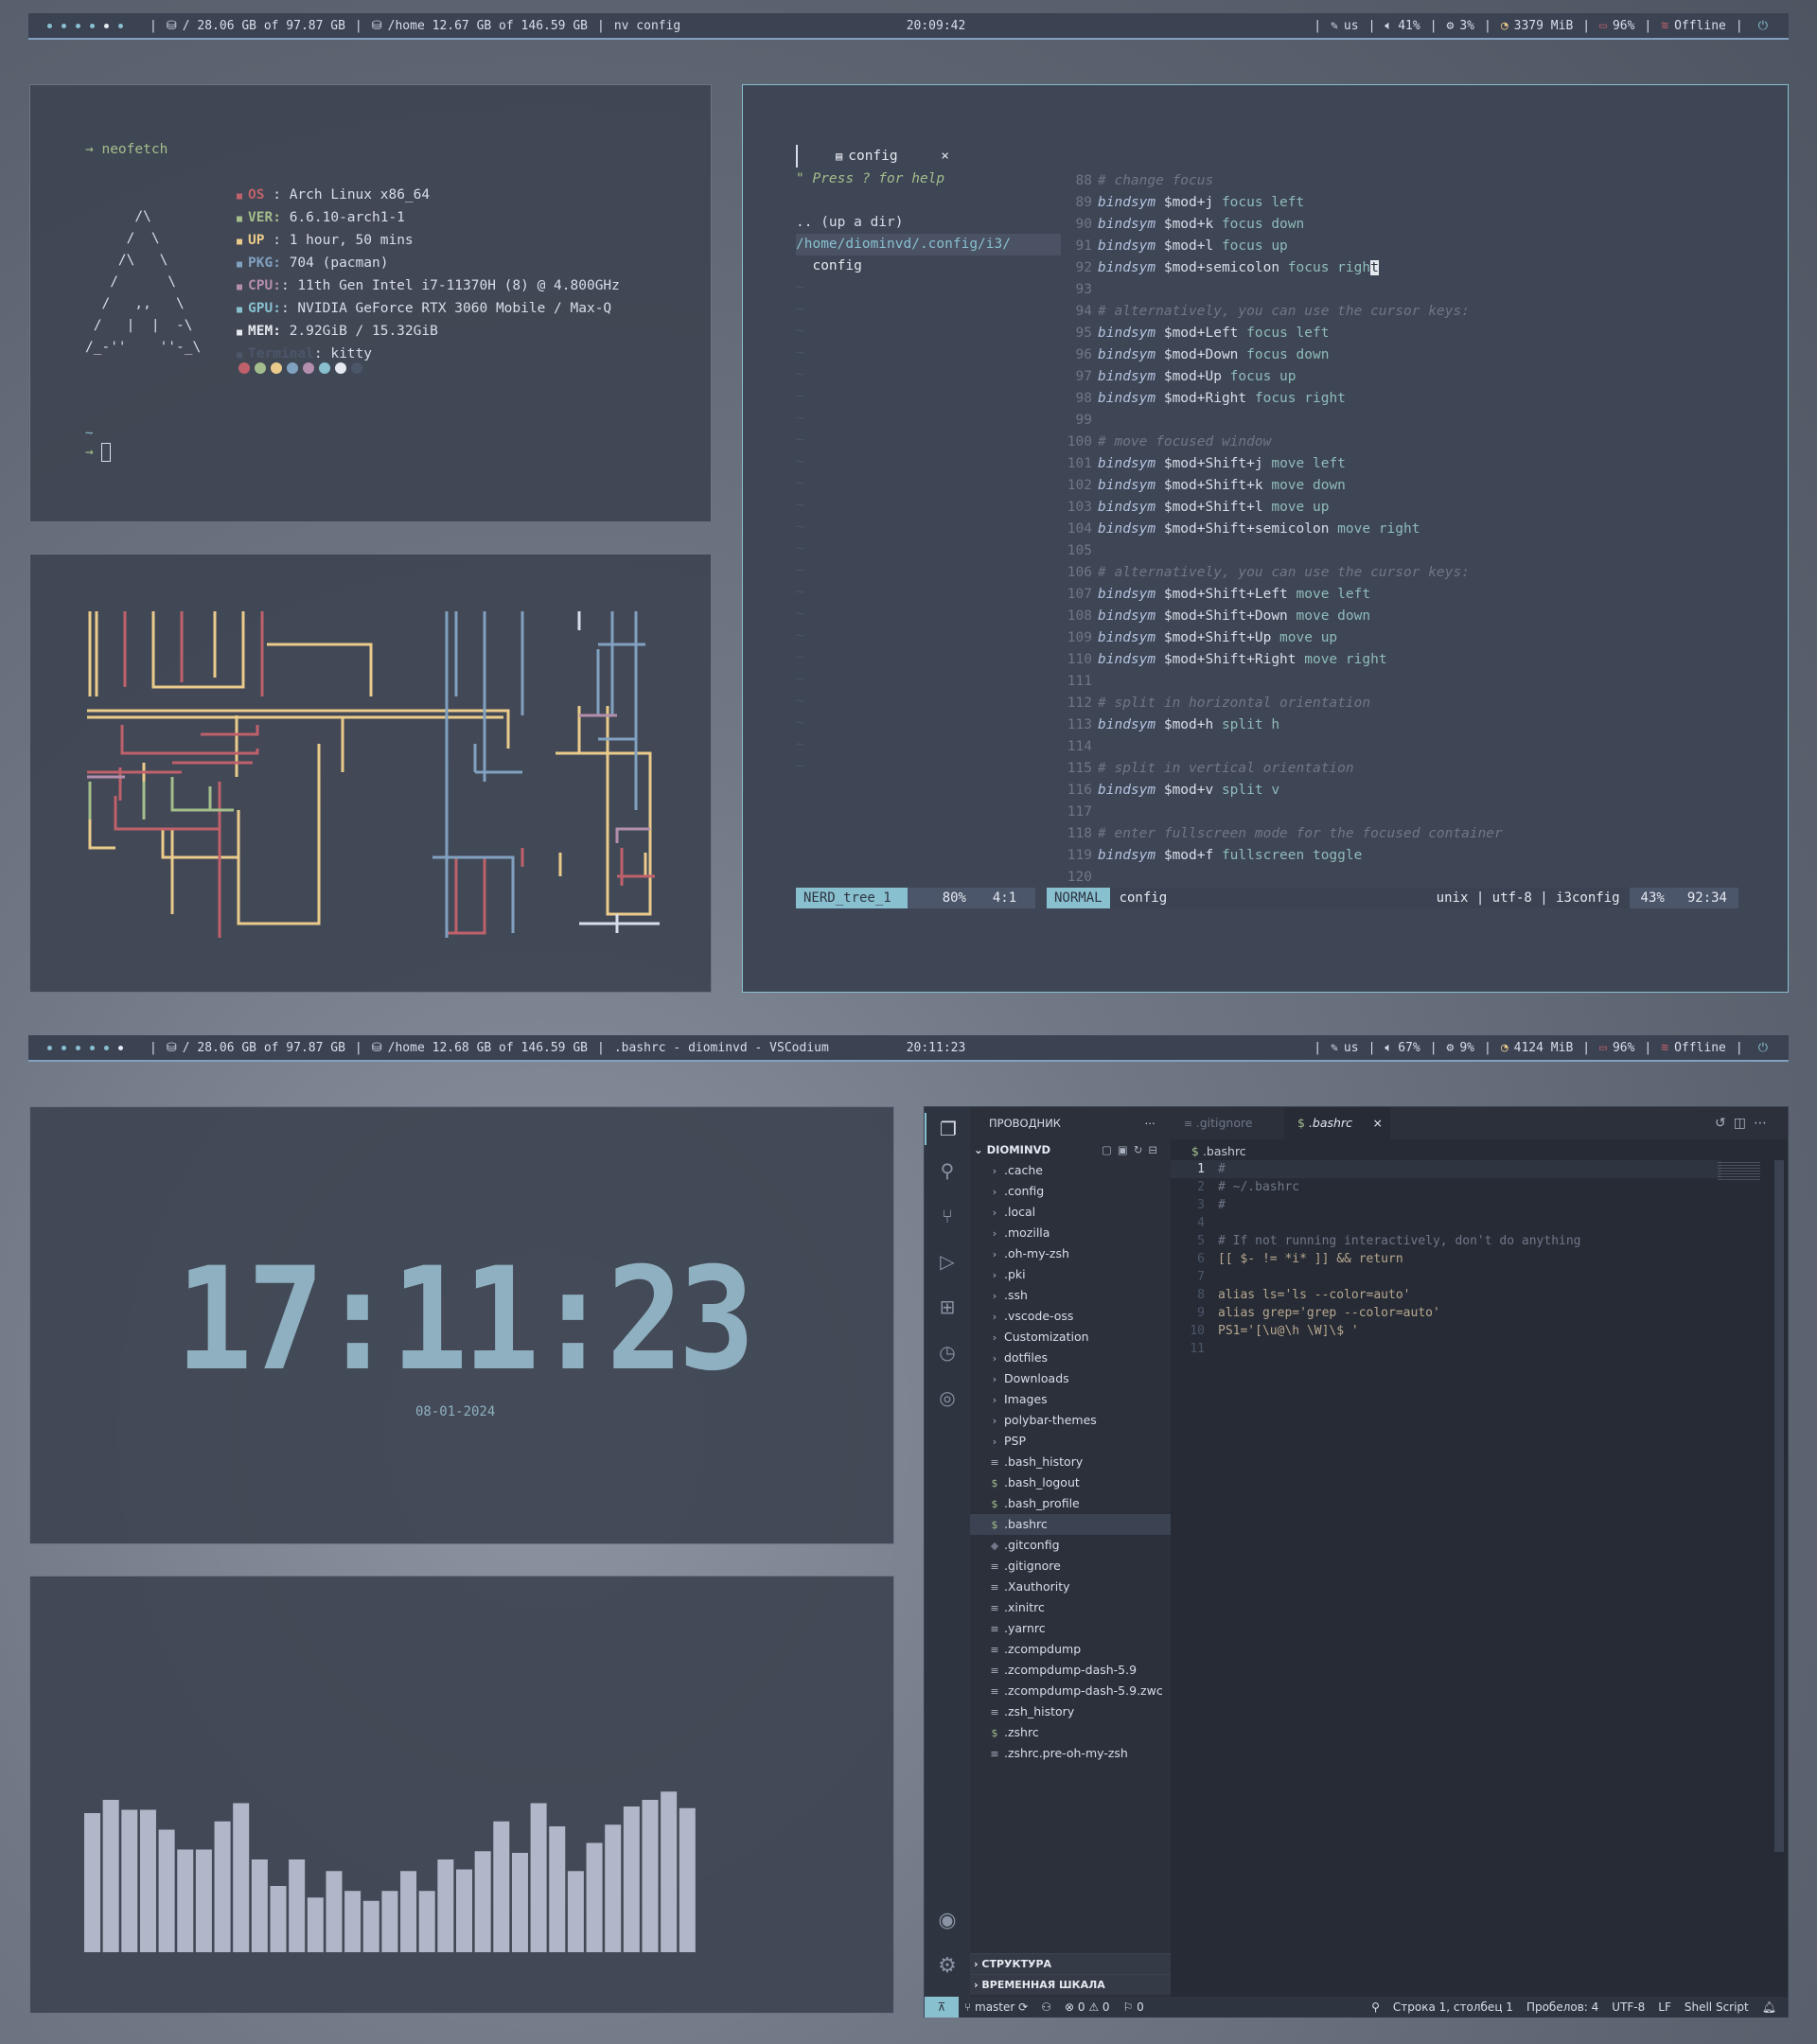 The width and height of the screenshot is (1817, 2044). What do you see at coordinates (1150, 1123) in the screenshot?
I see `more-icon: ⋯` at bounding box center [1150, 1123].